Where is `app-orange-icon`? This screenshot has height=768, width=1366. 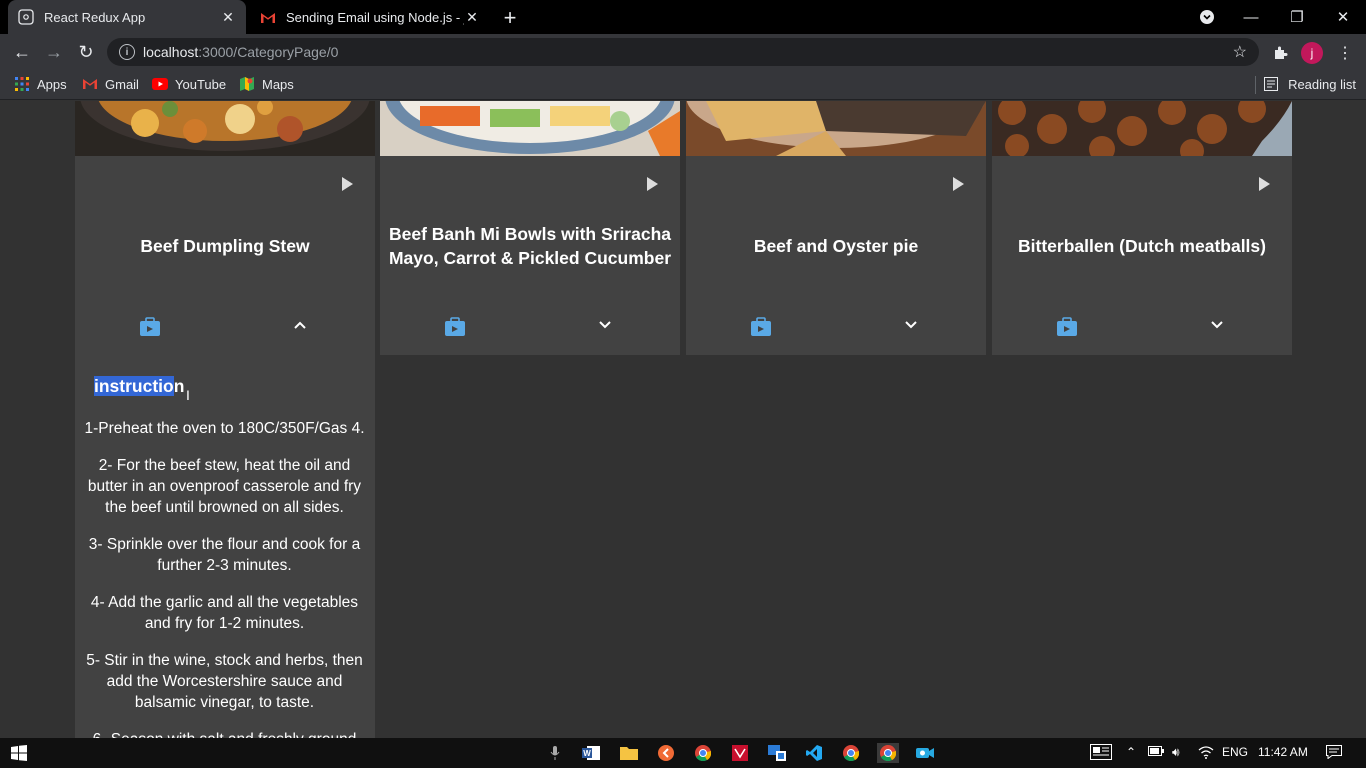 app-orange-icon is located at coordinates (666, 753).